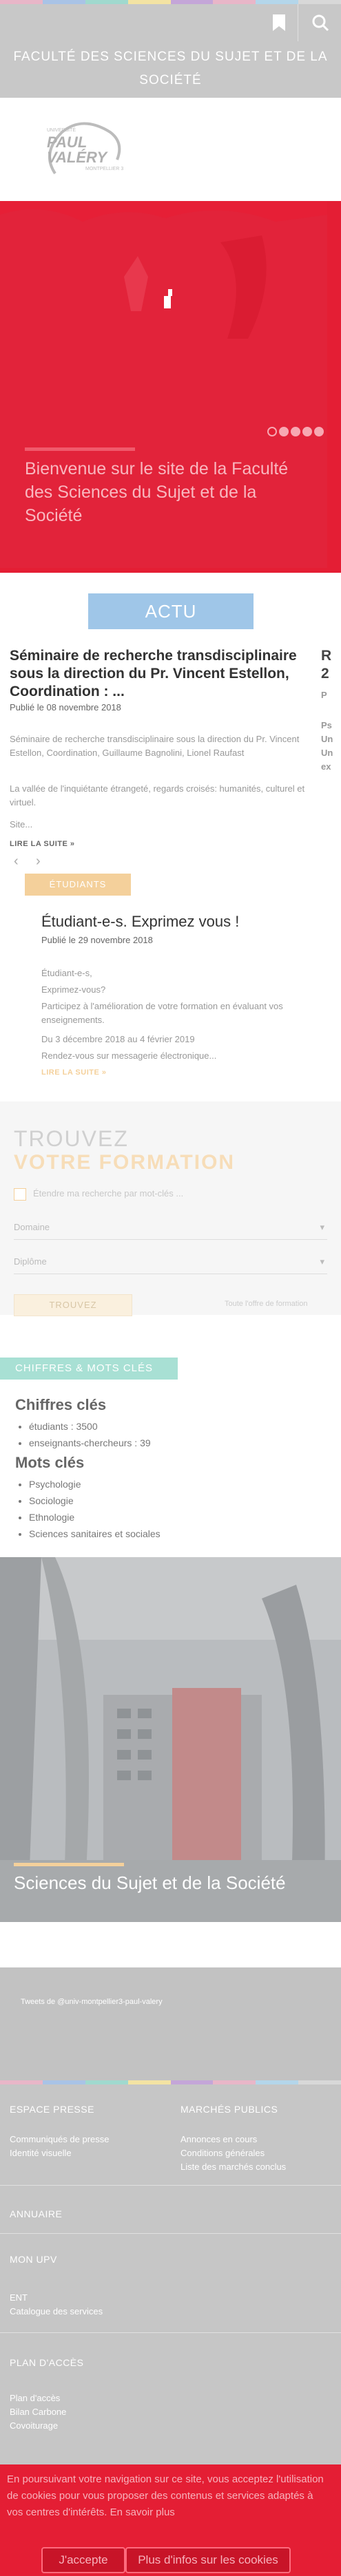  I want to click on pager-next-icon: ›, so click(38, 862).